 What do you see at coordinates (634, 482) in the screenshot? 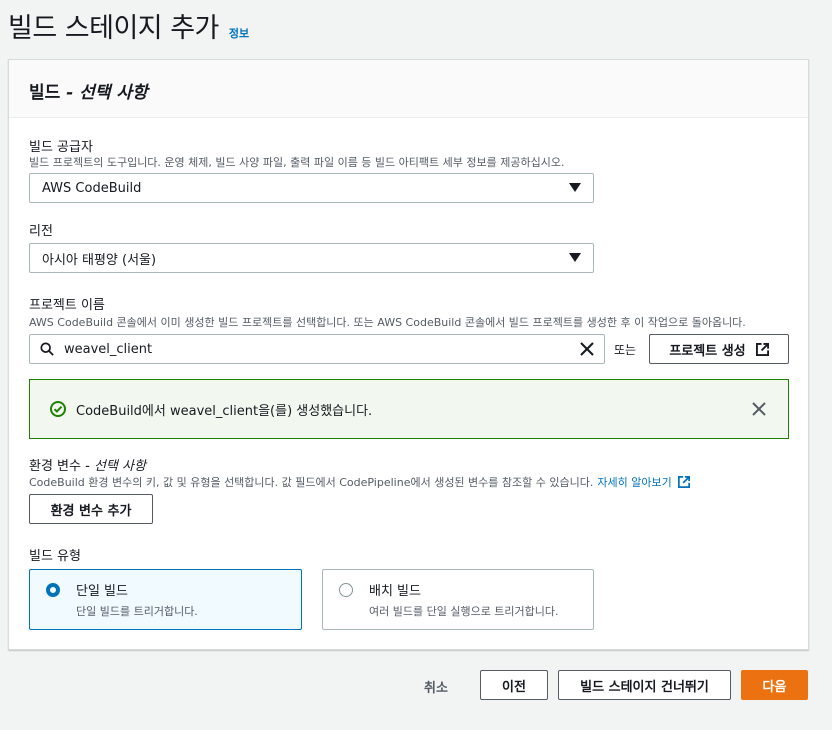
I see `learn-more-link: 자세히 알아보기` at bounding box center [634, 482].